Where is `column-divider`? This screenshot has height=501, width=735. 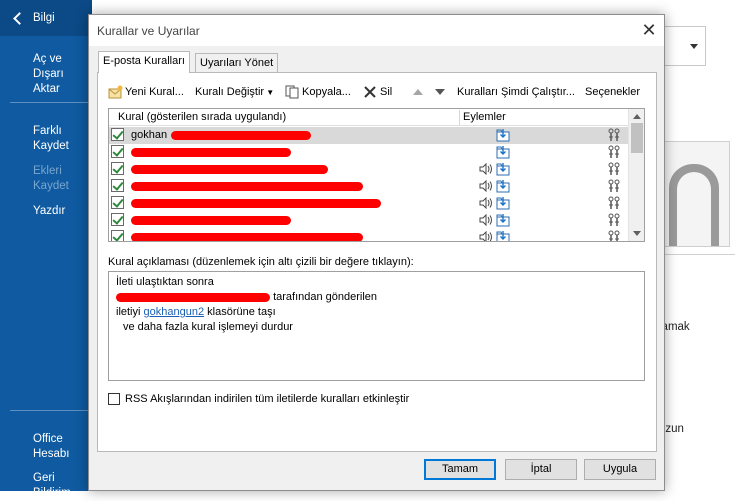
column-divider is located at coordinates (459, 117).